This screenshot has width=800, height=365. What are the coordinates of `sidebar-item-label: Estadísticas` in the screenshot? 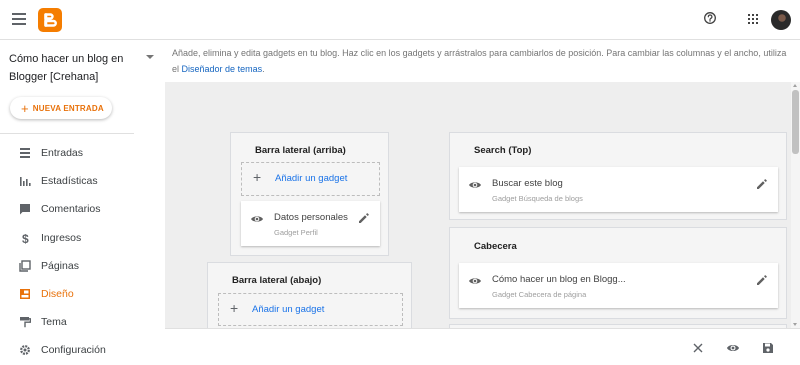 It's located at (69, 181).